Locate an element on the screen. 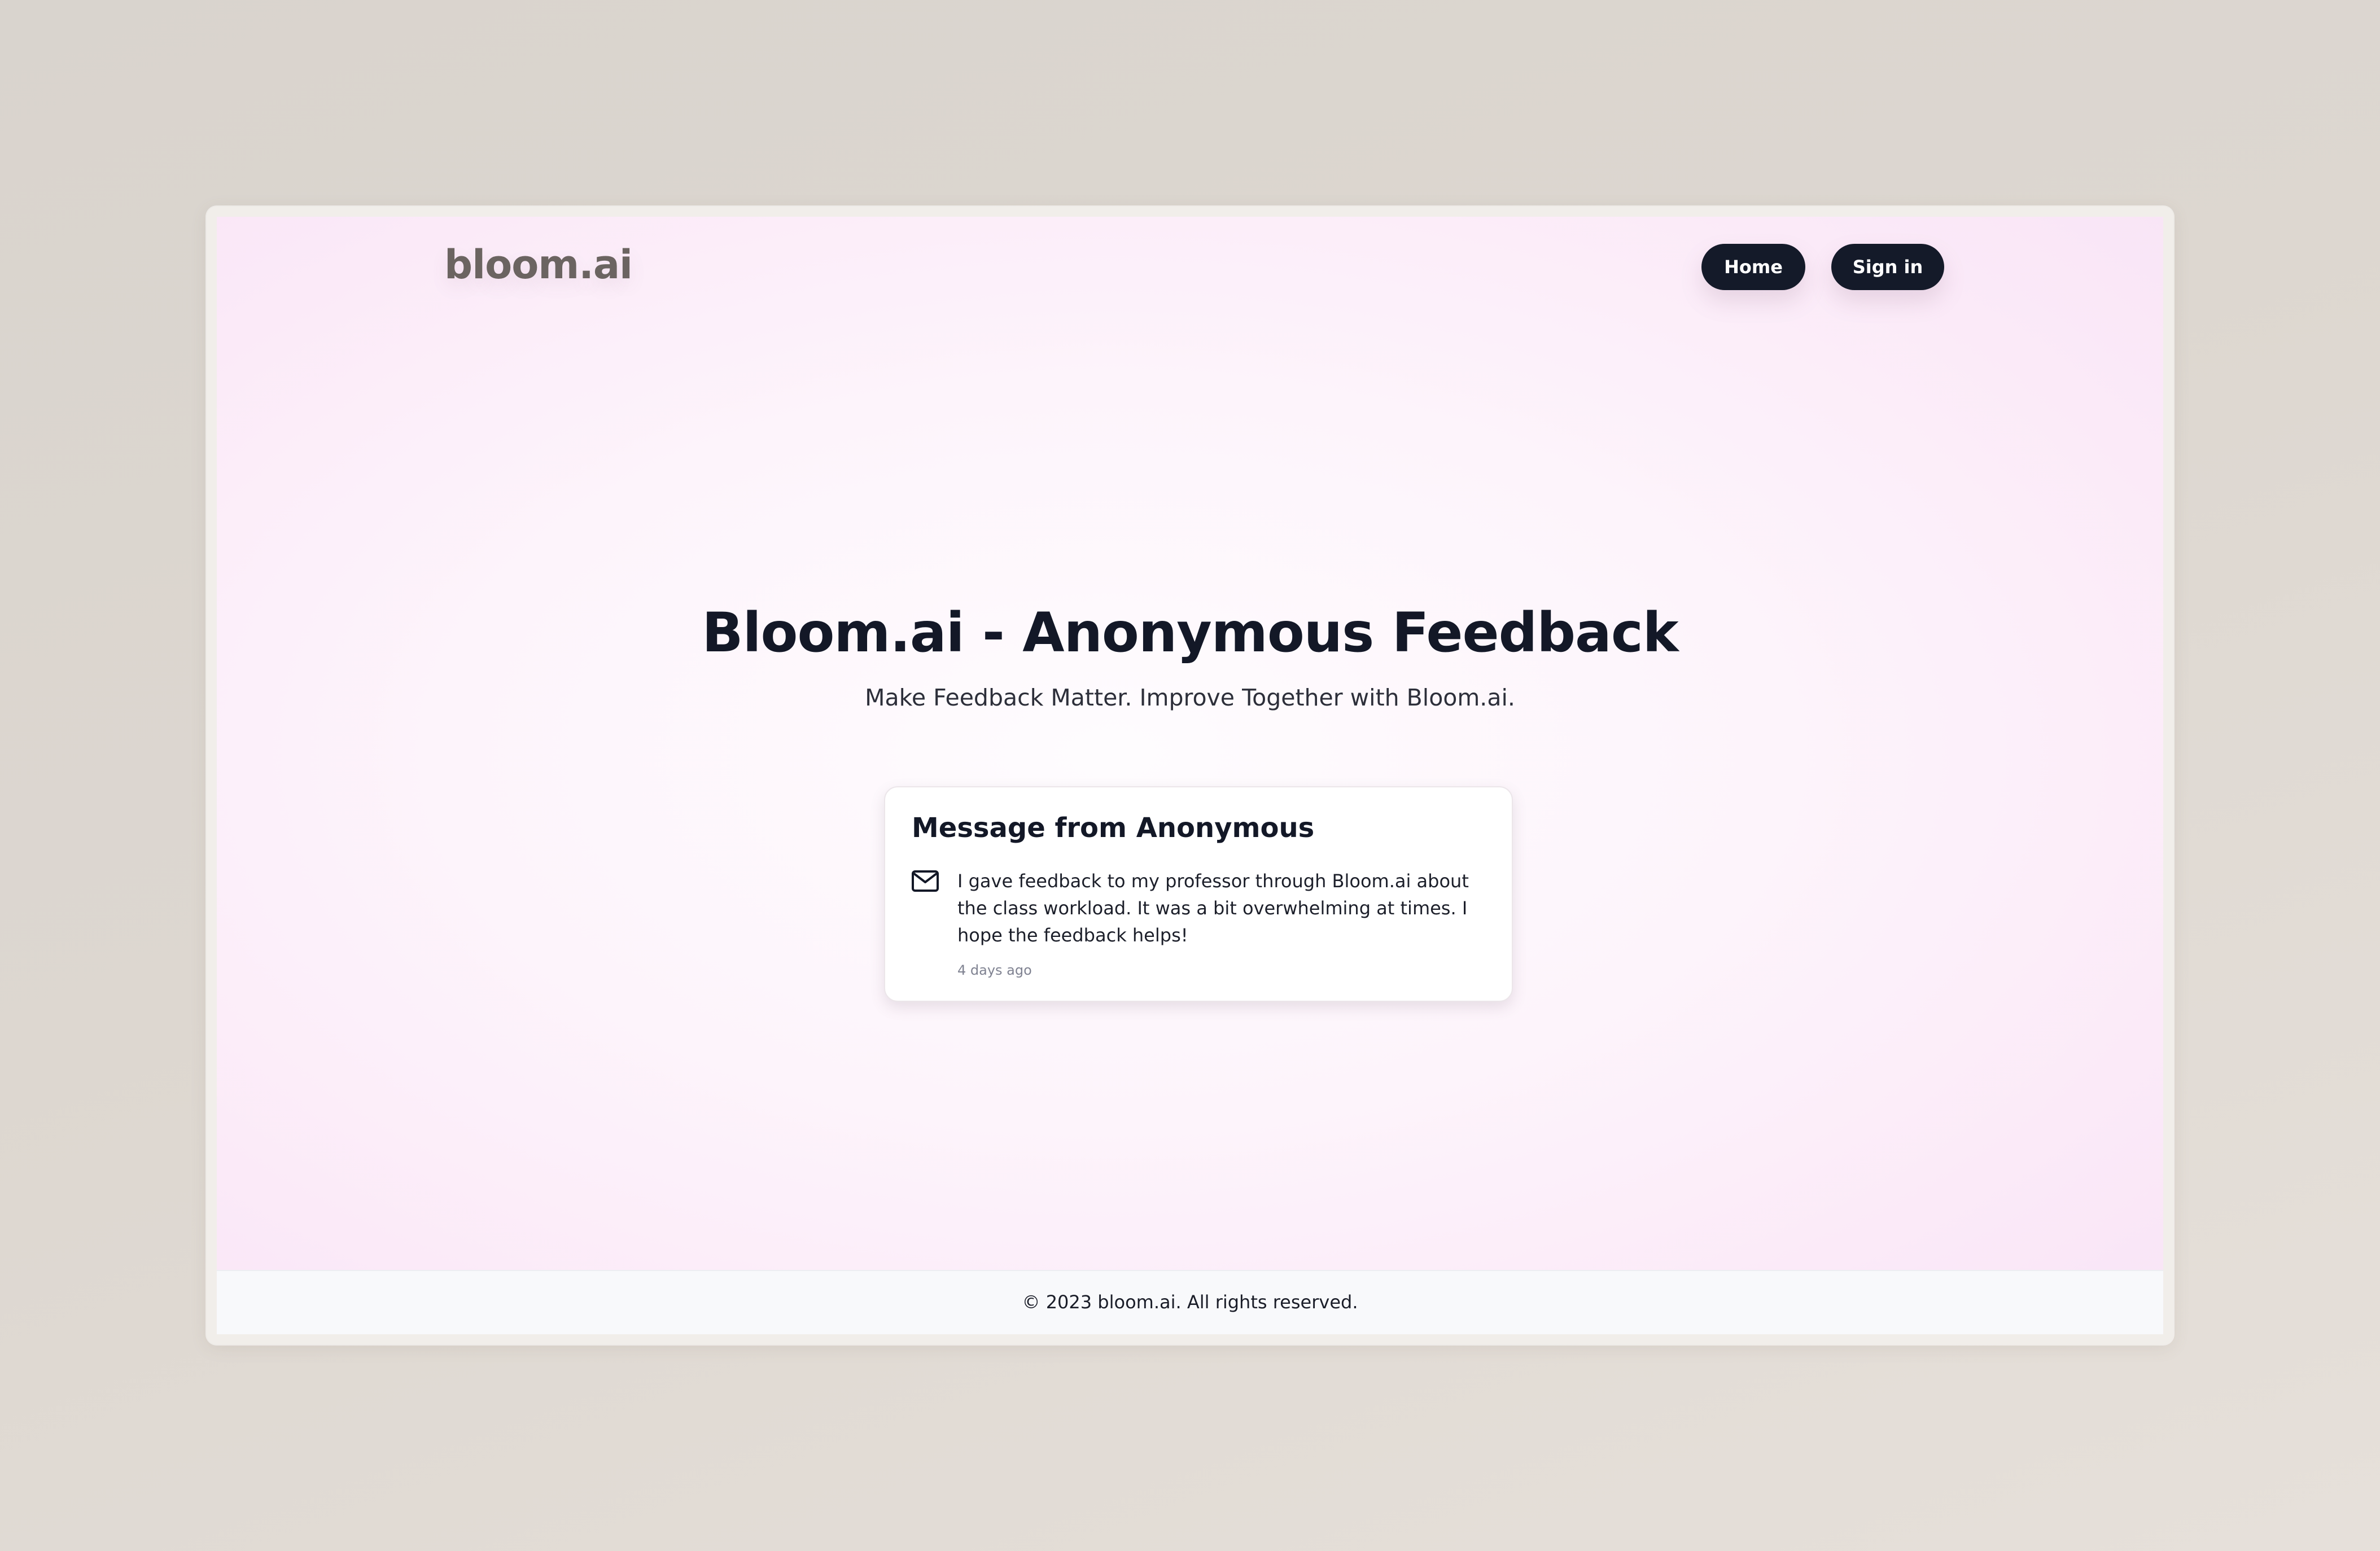 This screenshot has width=2380, height=1551. mail-icon is located at coordinates (925, 881).